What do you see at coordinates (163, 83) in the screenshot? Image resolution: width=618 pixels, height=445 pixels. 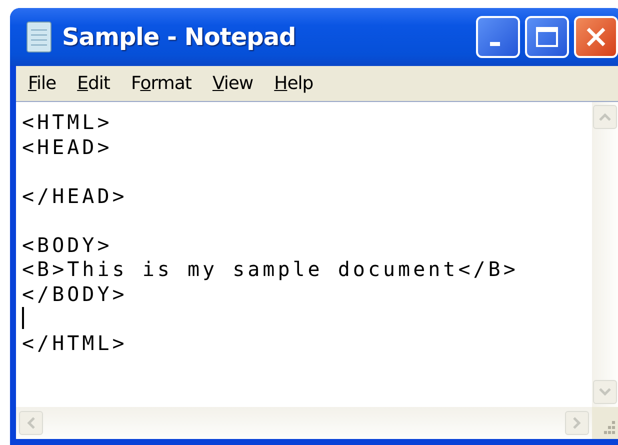 I see `menu-item: Format` at bounding box center [163, 83].